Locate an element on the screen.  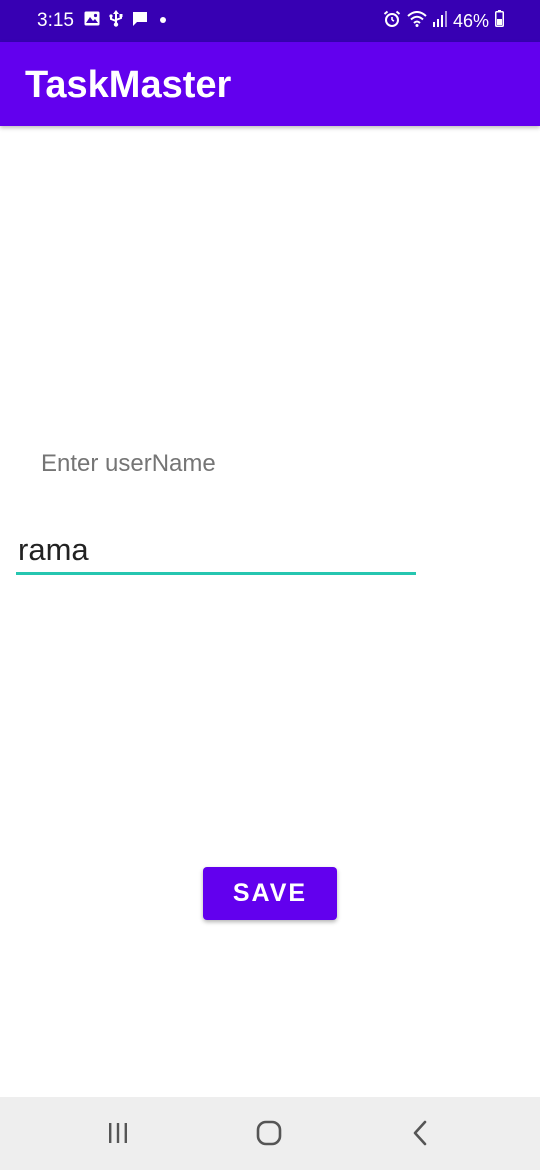
status-system-icons: 46% is located at coordinates (443, 21).